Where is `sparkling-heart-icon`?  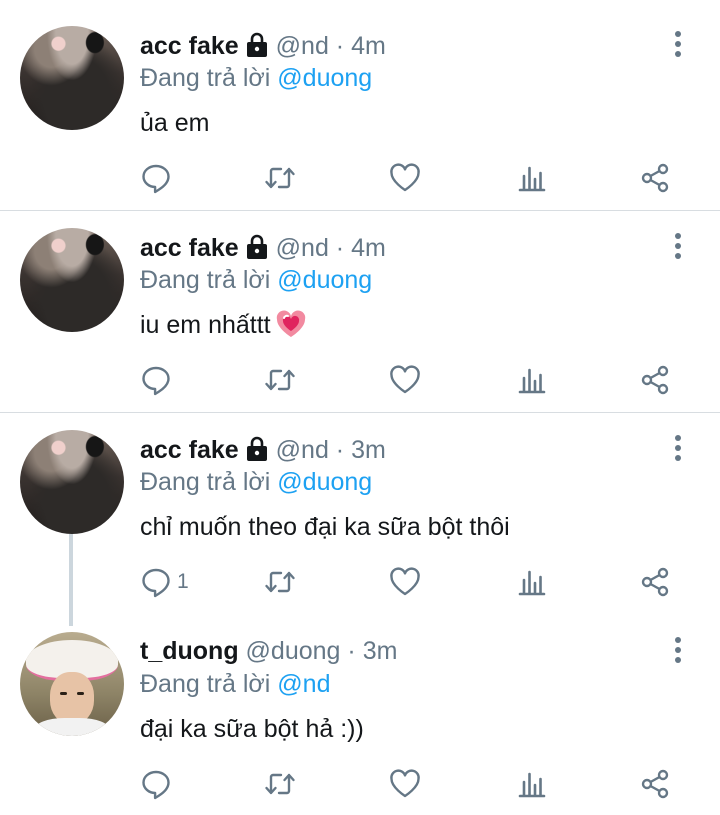
sparkling-heart-icon is located at coordinates (290, 323).